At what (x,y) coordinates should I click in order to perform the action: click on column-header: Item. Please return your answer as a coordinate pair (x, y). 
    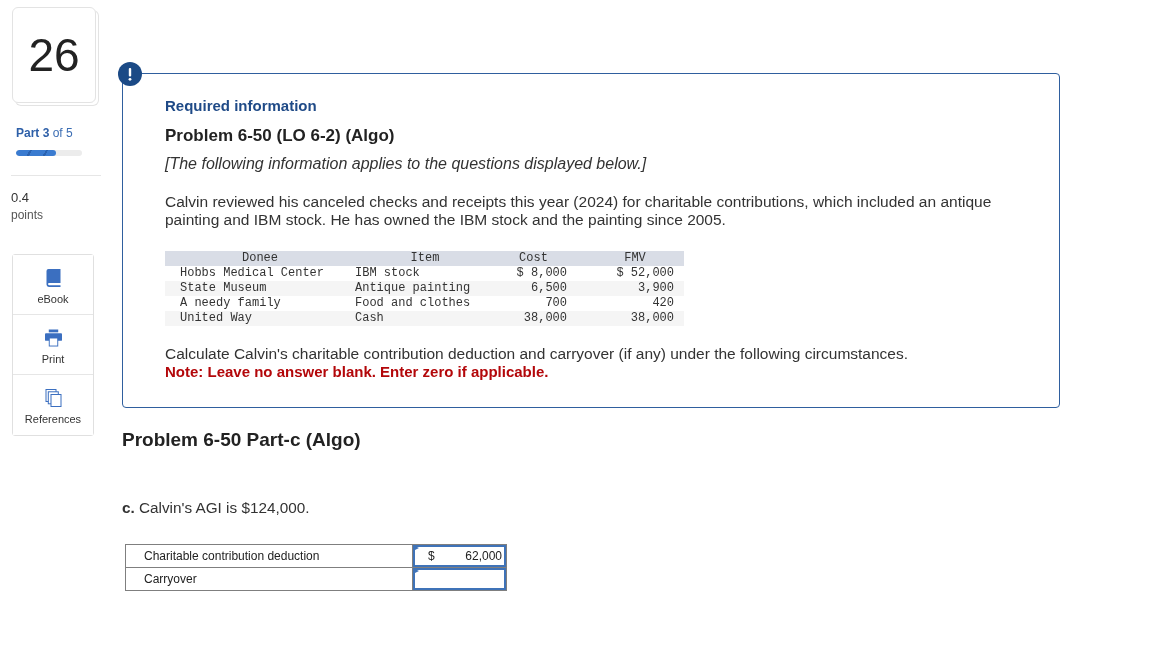
    Looking at the image, I should click on (425, 258).